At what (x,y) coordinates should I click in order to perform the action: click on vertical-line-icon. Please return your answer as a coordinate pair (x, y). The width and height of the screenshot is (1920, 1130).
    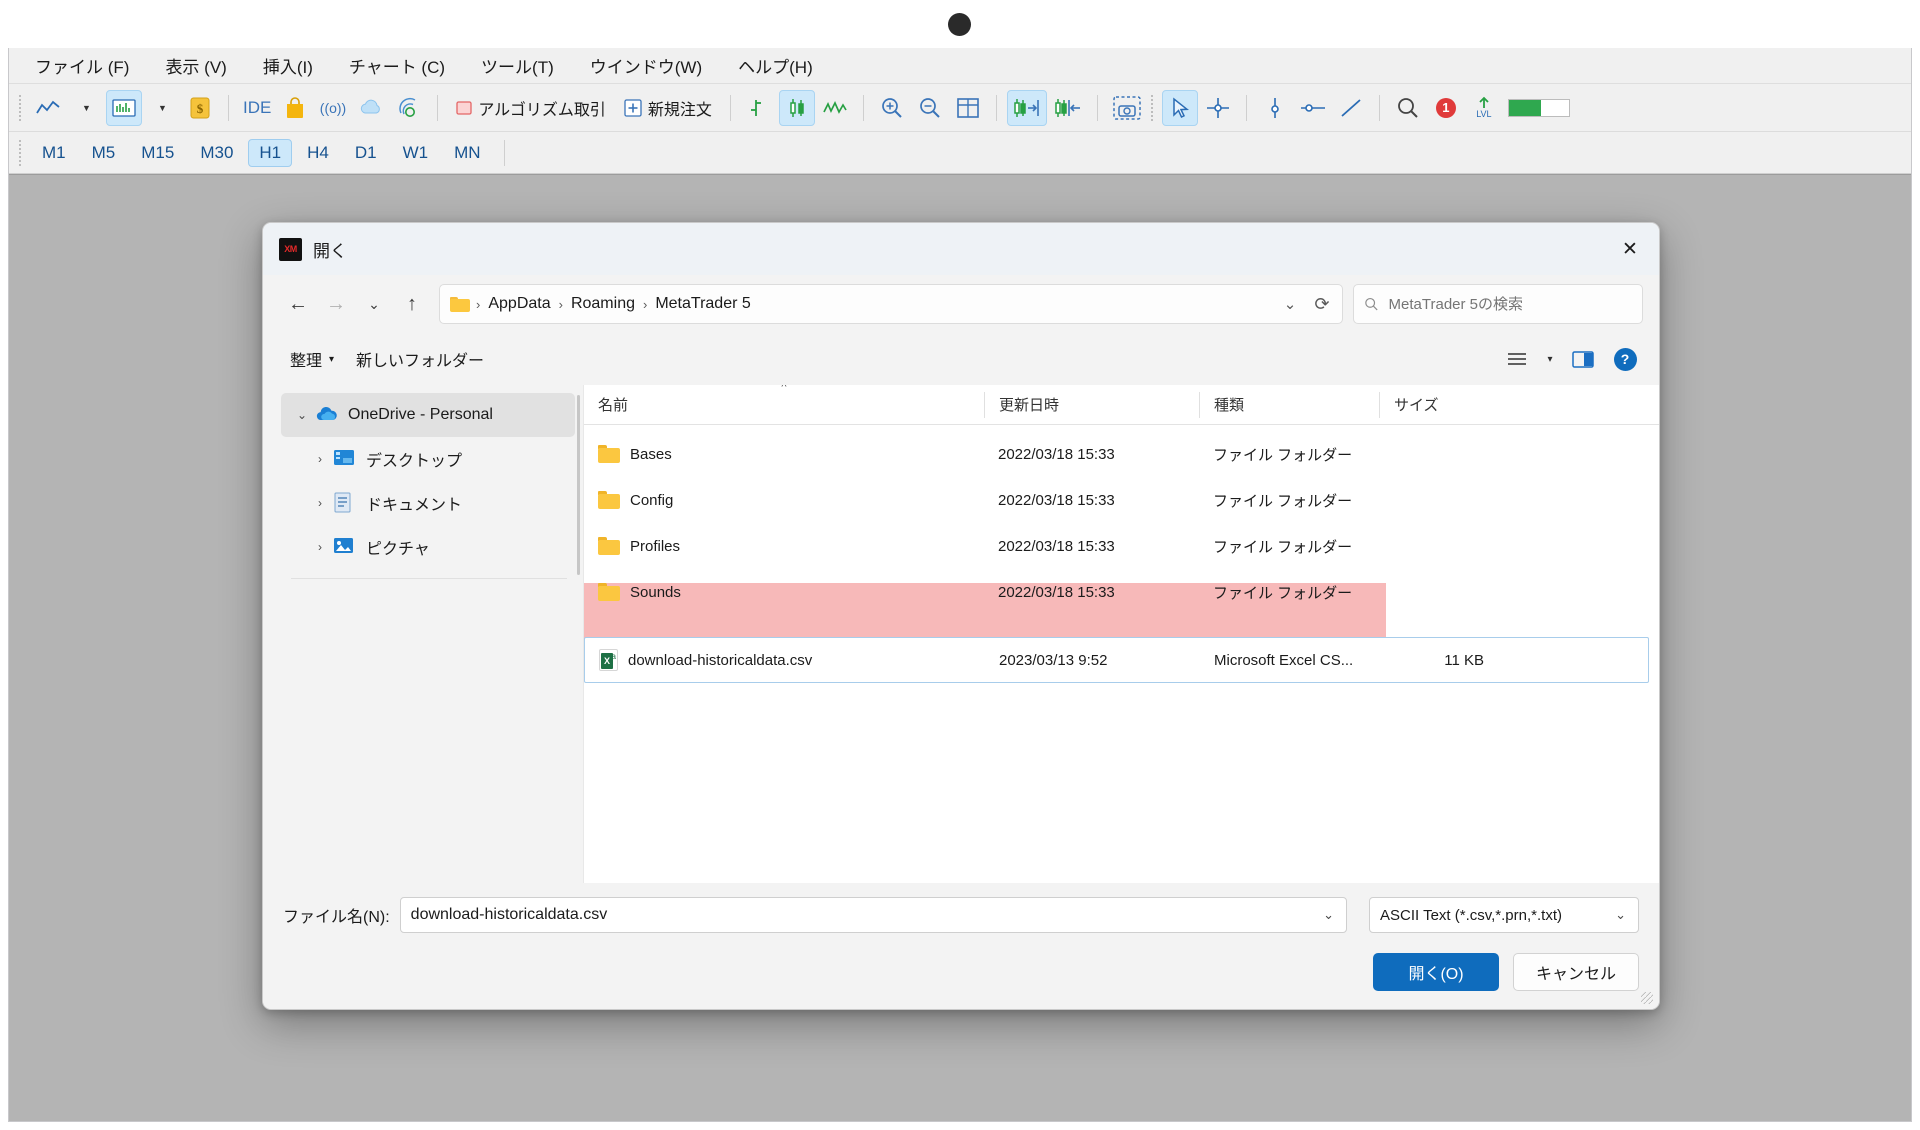
    Looking at the image, I should click on (1275, 108).